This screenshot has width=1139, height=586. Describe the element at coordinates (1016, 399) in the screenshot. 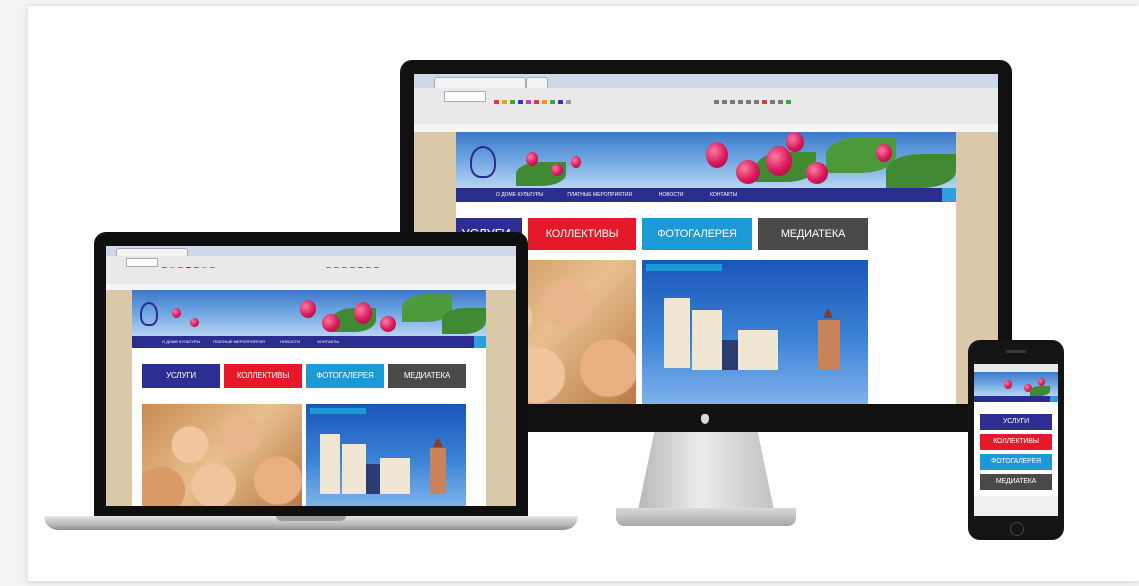

I see `site-nav` at that location.